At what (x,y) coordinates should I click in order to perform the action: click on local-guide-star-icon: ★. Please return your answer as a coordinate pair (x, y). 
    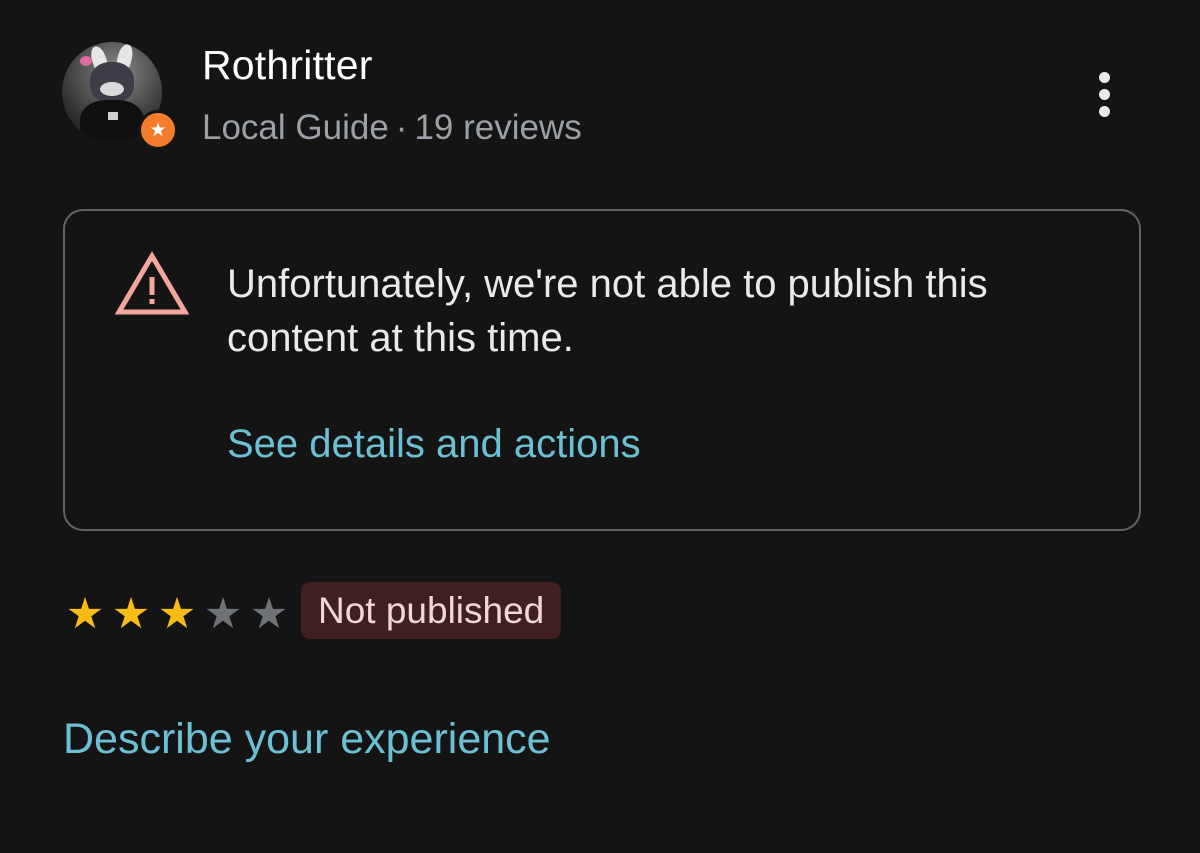
    Looking at the image, I should click on (158, 130).